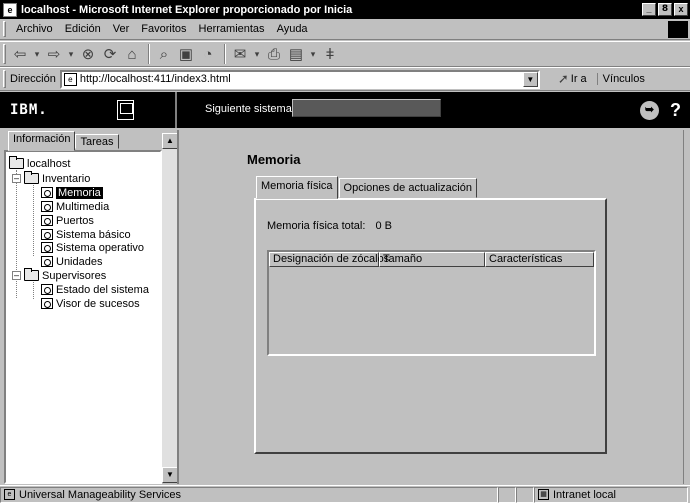 This screenshot has height=503, width=690. What do you see at coordinates (83, 29) in the screenshot?
I see `menu-edicion: Edición` at bounding box center [83, 29].